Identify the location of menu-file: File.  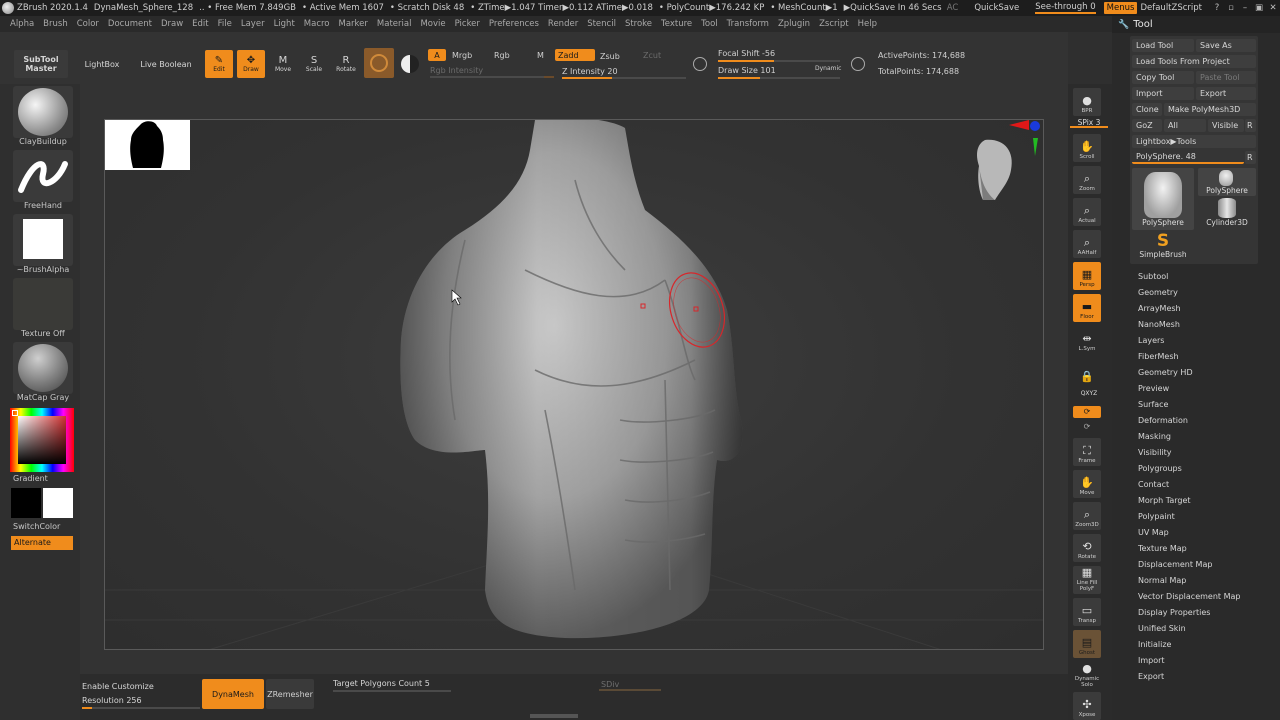
(225, 24).